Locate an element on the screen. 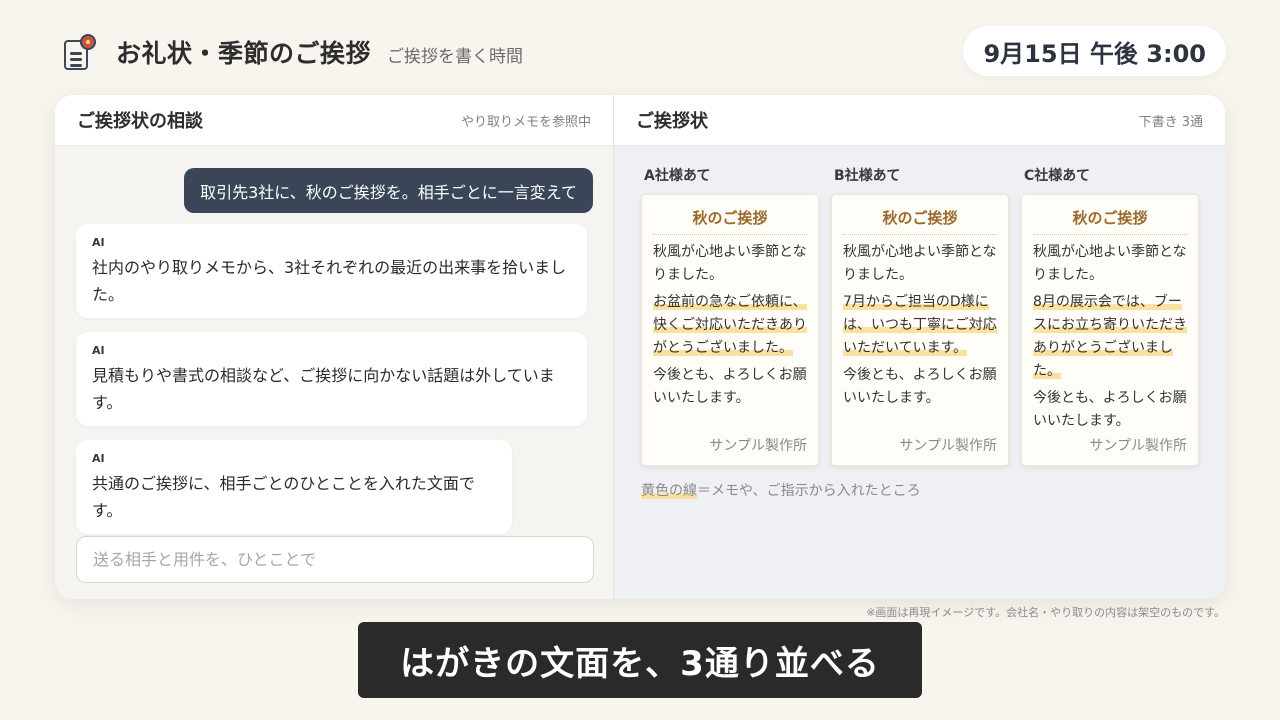 The image size is (1280, 720). app-subtitle: ご挨拶を書く時間 is located at coordinates (455, 56).